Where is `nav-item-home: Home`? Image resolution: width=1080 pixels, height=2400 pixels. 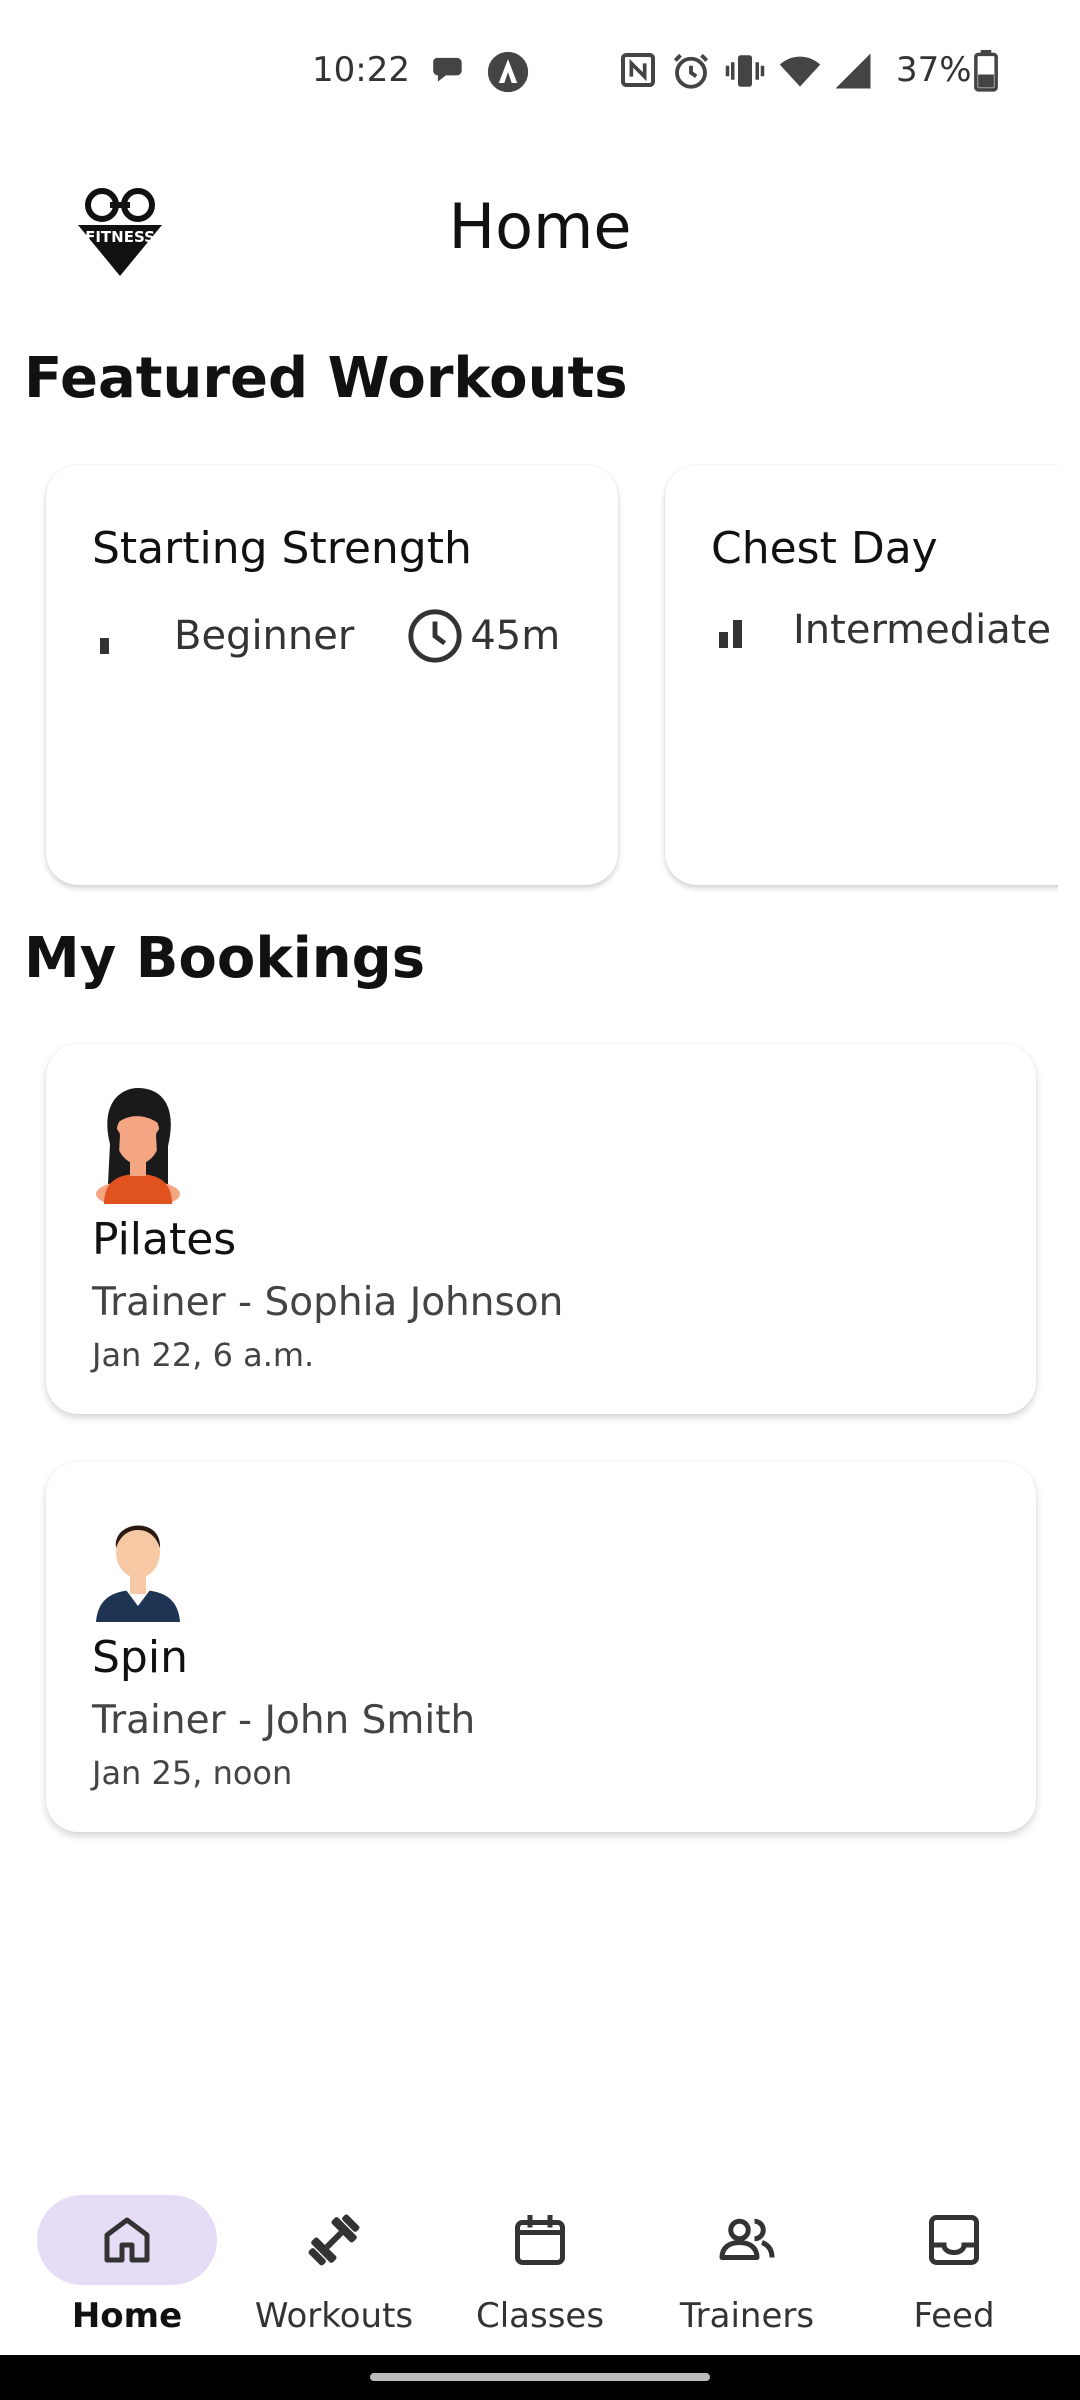 nav-item-home: Home is located at coordinates (127, 2255).